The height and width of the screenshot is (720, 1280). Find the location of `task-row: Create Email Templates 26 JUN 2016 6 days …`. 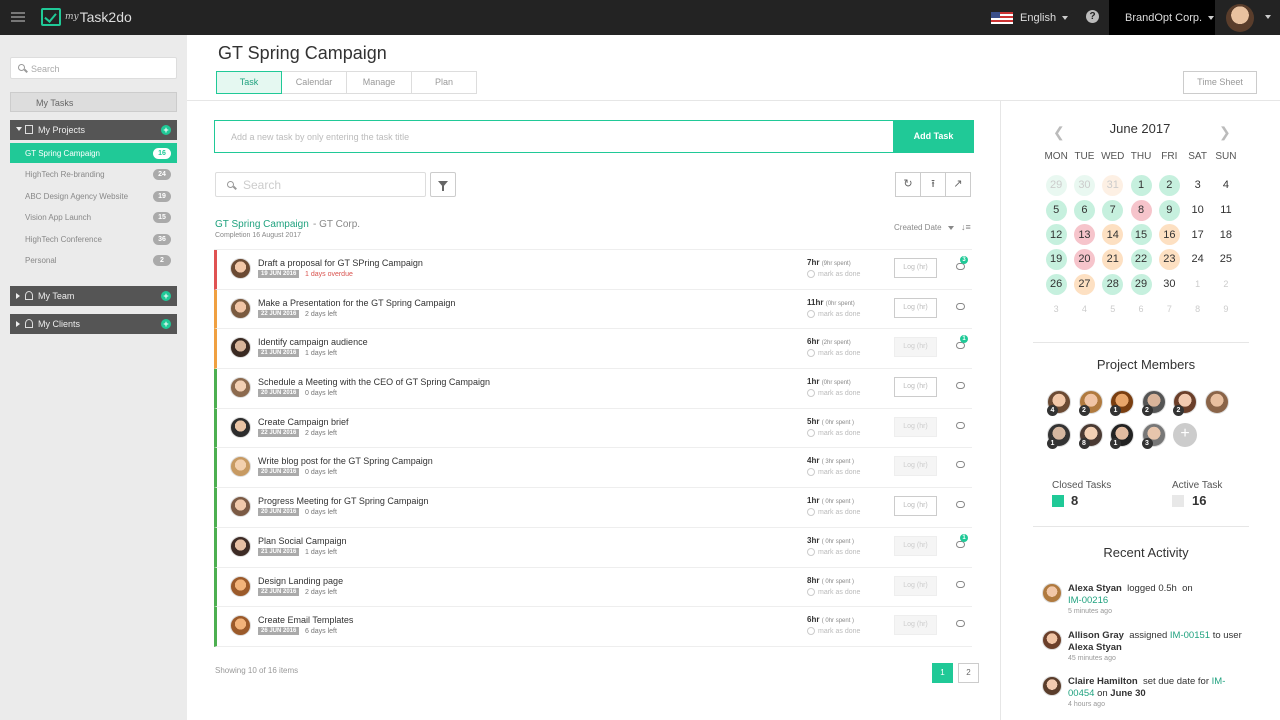

task-row: Create Email Templates 26 JUN 2016 6 days … is located at coordinates (593, 627).